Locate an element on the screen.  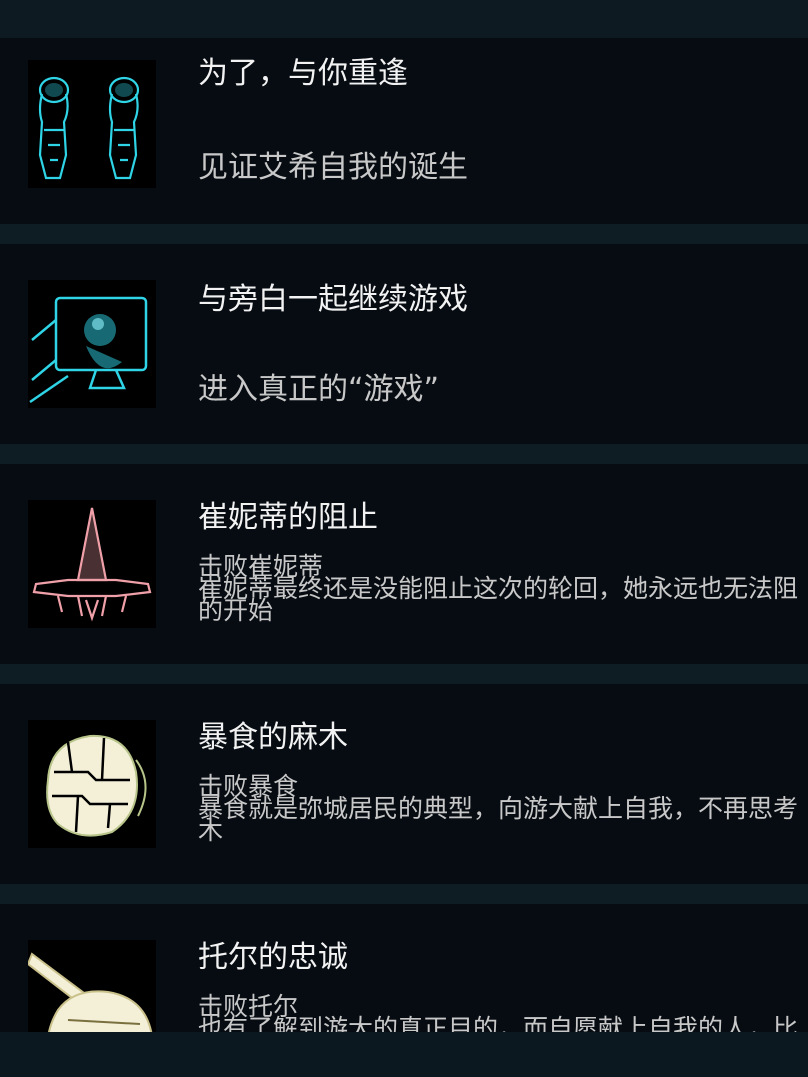
achievement-description: 击败崔妮蒂 崔妮蒂最终还是没能阻止这次的轮回，她永远也无法阻 的开始 is located at coordinates (503, 589).